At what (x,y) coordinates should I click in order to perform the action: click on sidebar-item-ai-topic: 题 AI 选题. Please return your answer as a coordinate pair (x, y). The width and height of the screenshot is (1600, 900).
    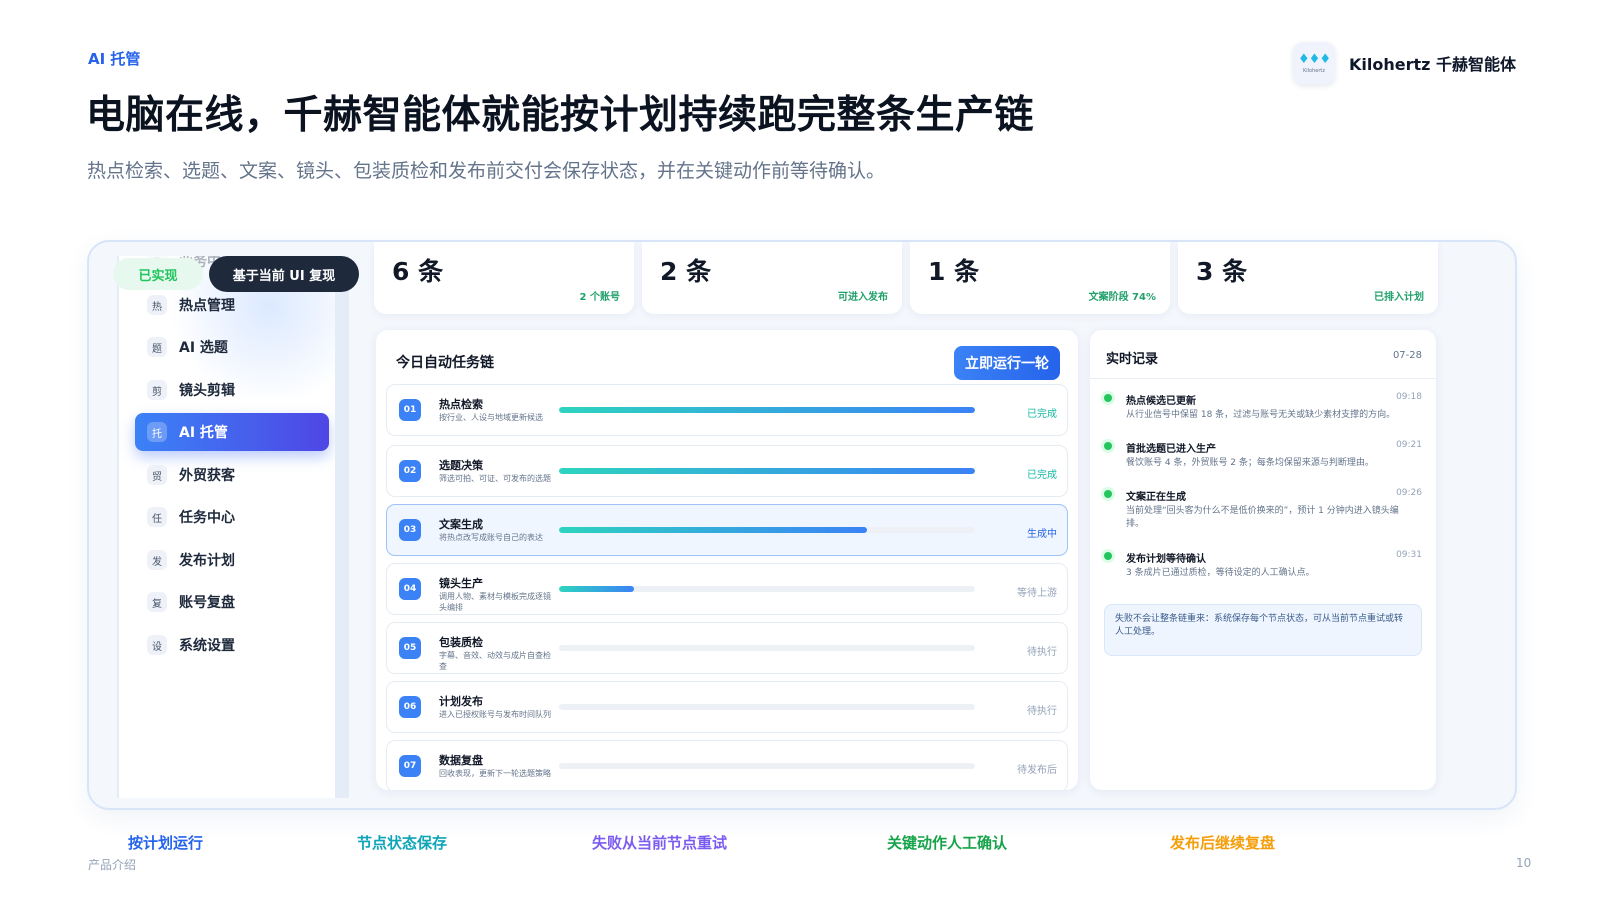
    Looking at the image, I should click on (232, 347).